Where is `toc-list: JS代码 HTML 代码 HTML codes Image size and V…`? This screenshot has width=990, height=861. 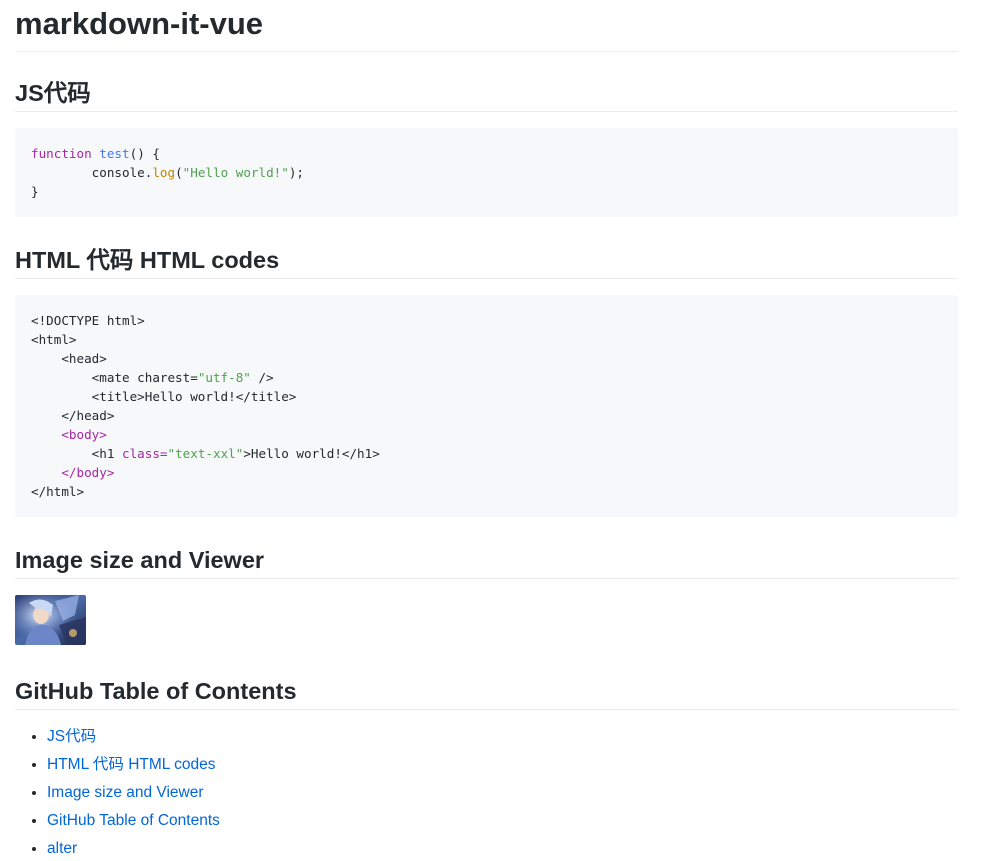 toc-list: JS代码 HTML 代码 HTML codes Image size and V… is located at coordinates (486, 793).